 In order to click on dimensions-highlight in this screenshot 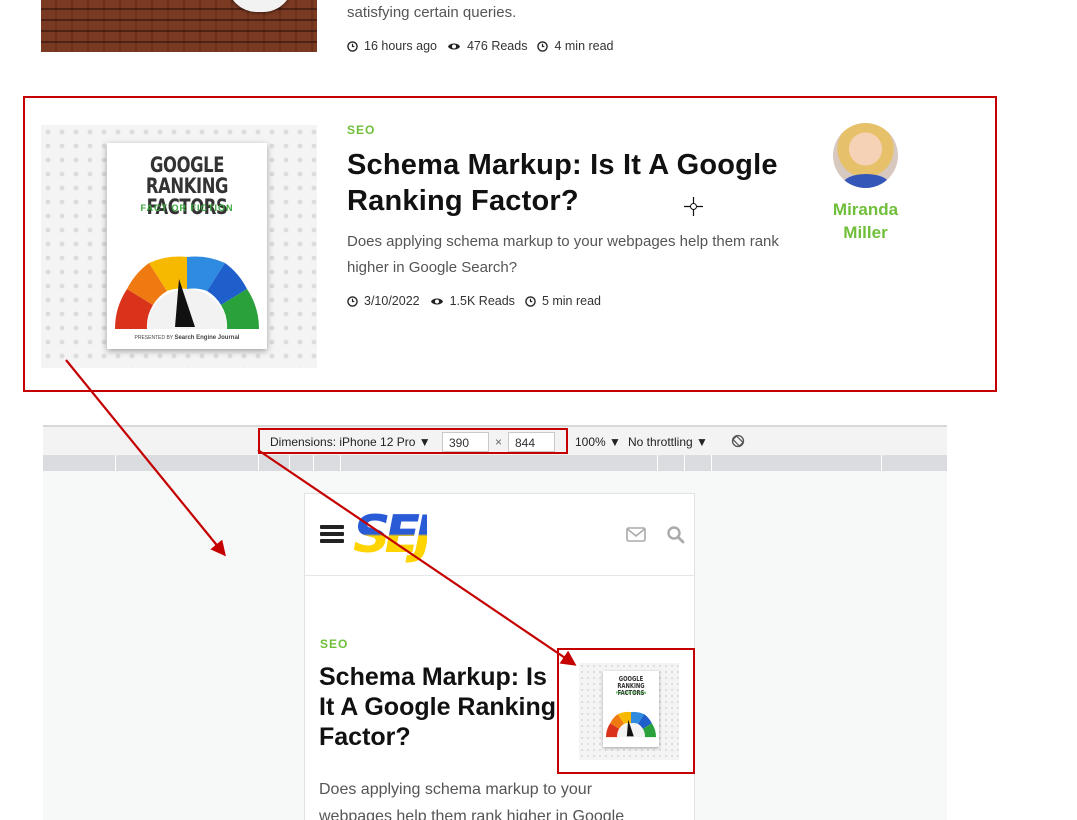, I will do `click(413, 441)`.